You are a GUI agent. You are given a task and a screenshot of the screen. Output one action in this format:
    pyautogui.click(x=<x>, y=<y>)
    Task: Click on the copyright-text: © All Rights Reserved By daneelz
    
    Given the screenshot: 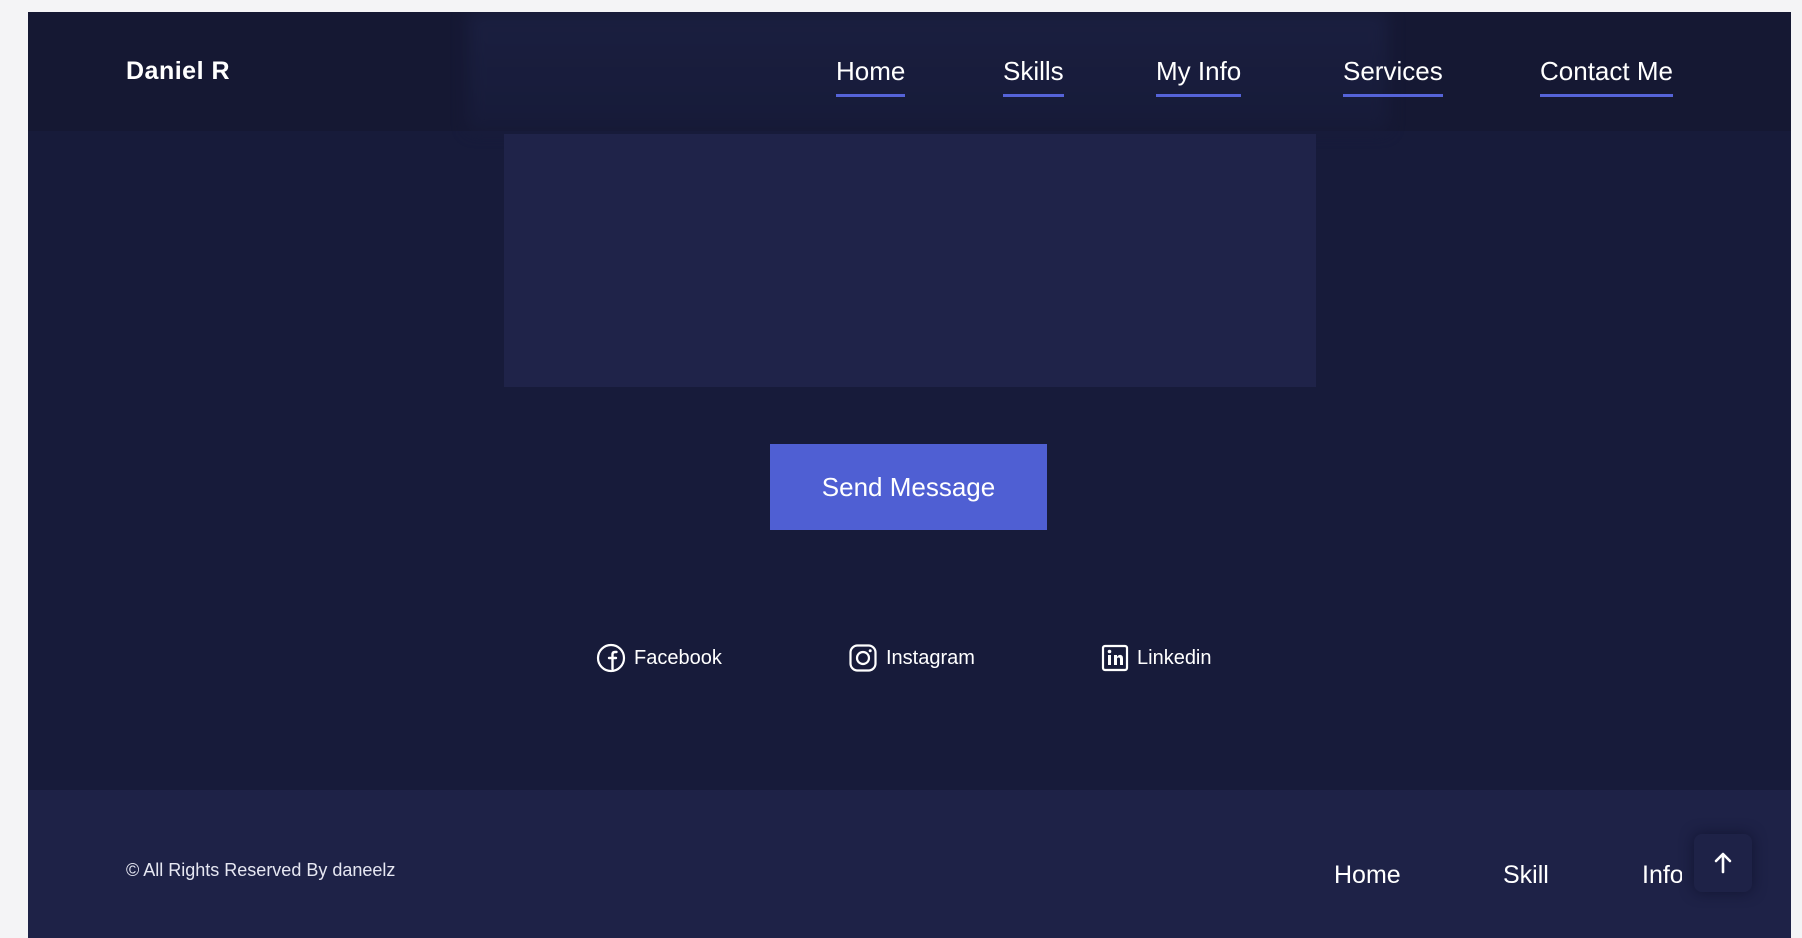 What is the action you would take?
    pyautogui.click(x=261, y=870)
    